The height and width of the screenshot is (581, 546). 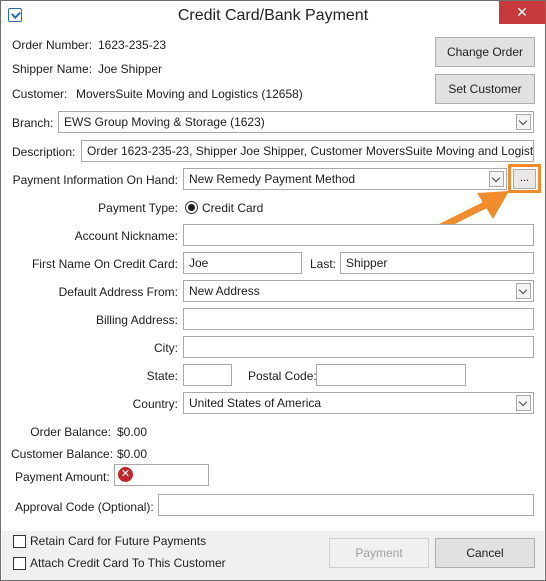 What do you see at coordinates (485, 52) in the screenshot?
I see `change-order-button: Change Order` at bounding box center [485, 52].